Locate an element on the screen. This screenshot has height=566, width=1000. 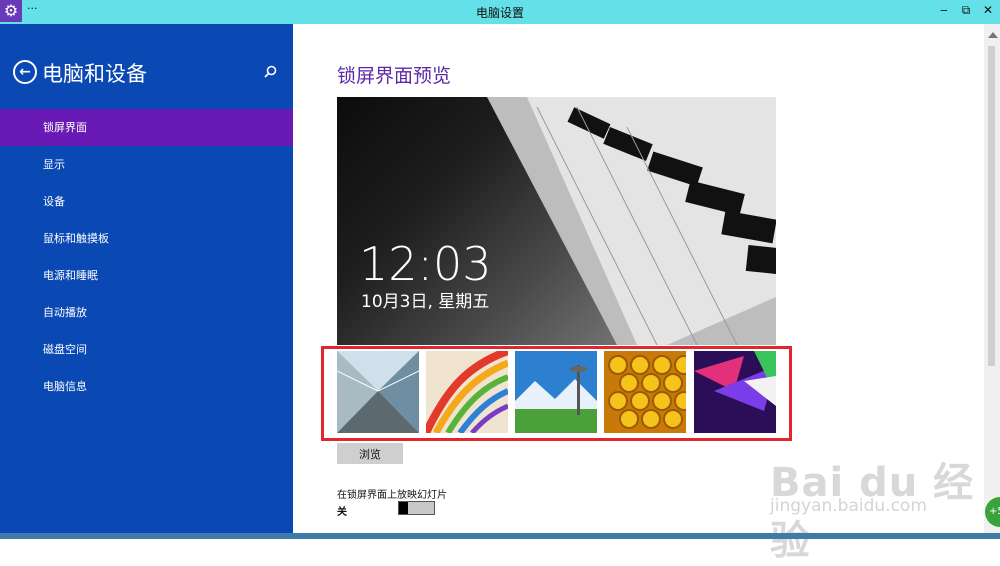
minimize-button: ‒ is located at coordinates (944, 10).